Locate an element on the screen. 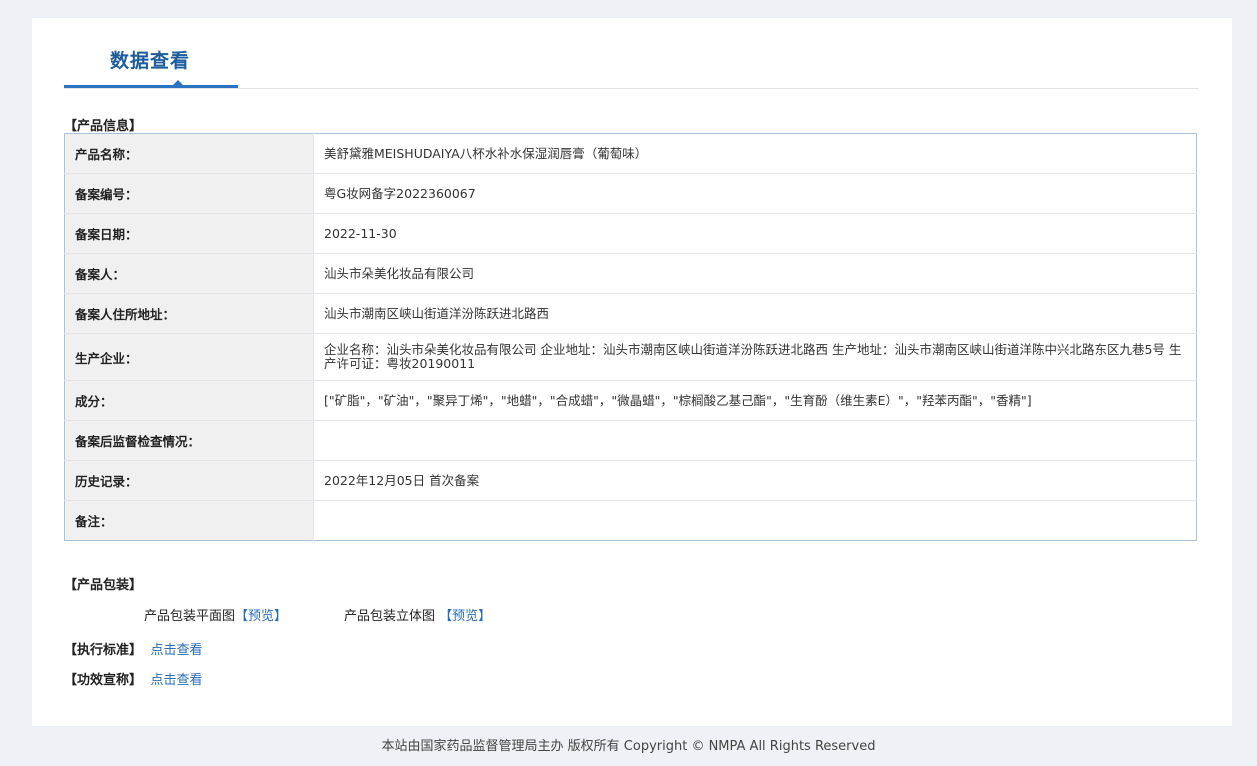 This screenshot has height=766, width=1257. packaging-solid-item: 产品包装立体图 【预览】 is located at coordinates (417, 614).